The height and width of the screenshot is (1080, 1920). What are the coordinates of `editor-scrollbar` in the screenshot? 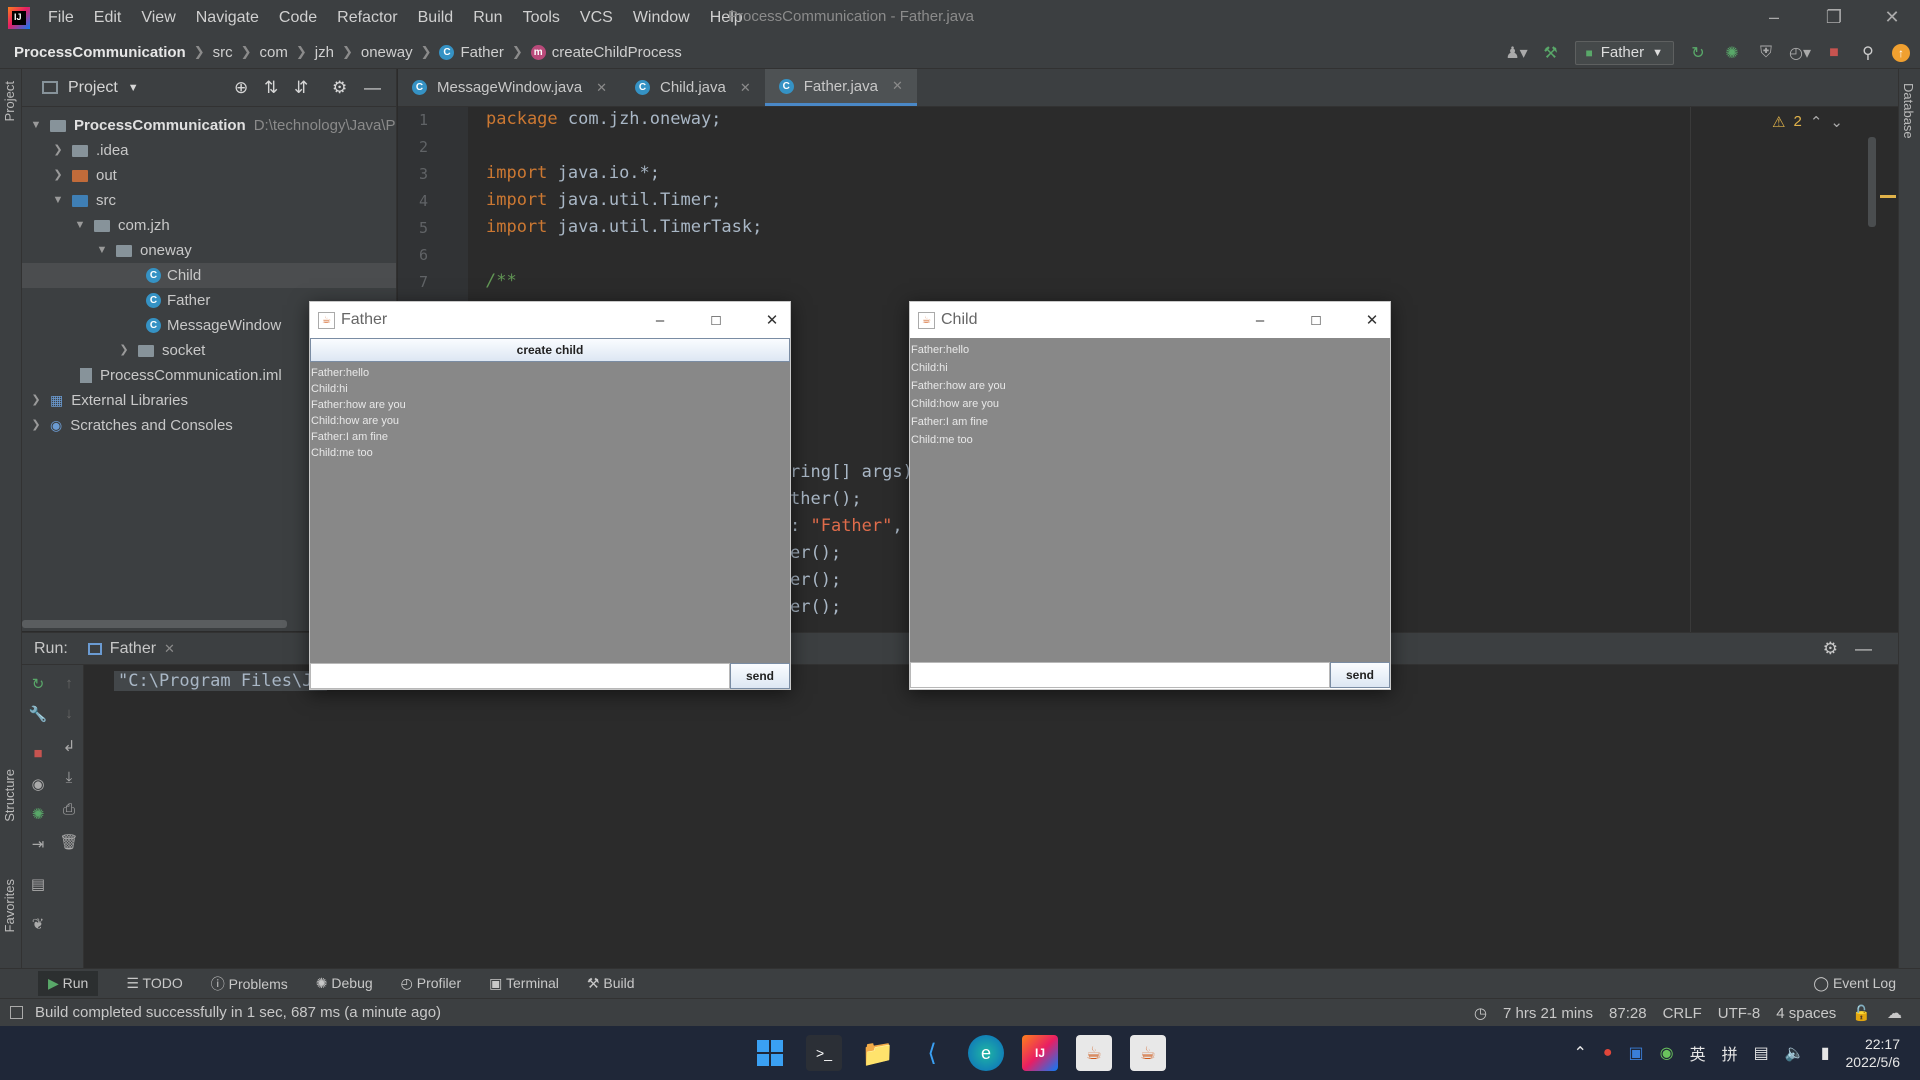 It's located at (1872, 182).